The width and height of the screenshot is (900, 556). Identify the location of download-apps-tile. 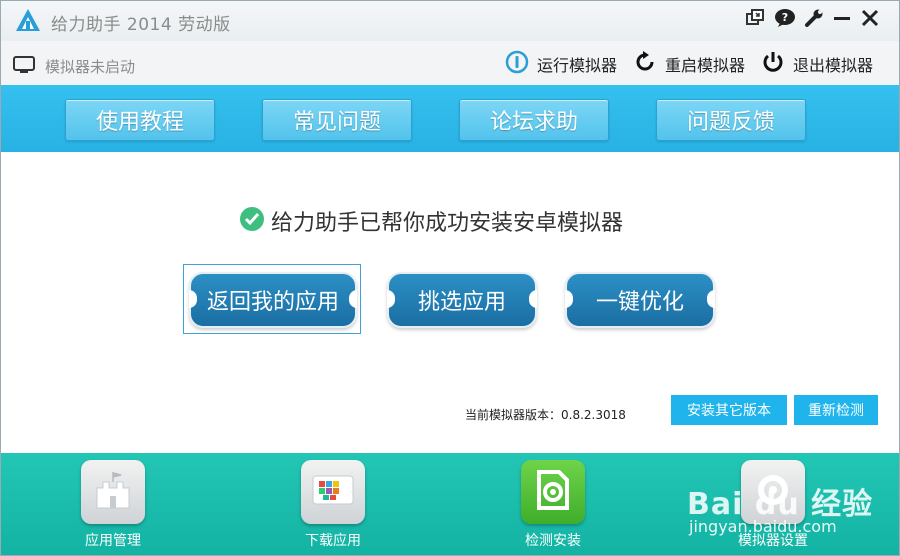
(333, 492).